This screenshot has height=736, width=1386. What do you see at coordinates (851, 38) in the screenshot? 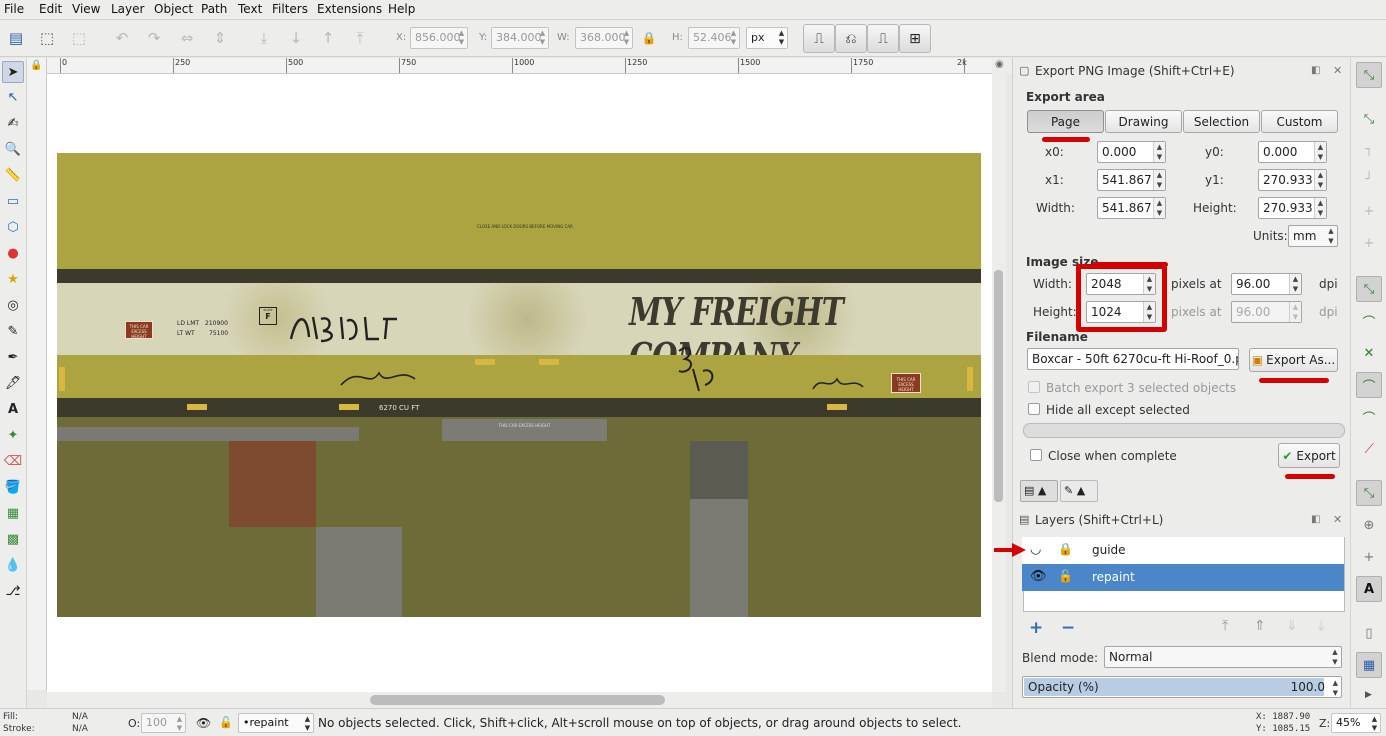
I see `scale-corners-toggle: ⎌` at bounding box center [851, 38].